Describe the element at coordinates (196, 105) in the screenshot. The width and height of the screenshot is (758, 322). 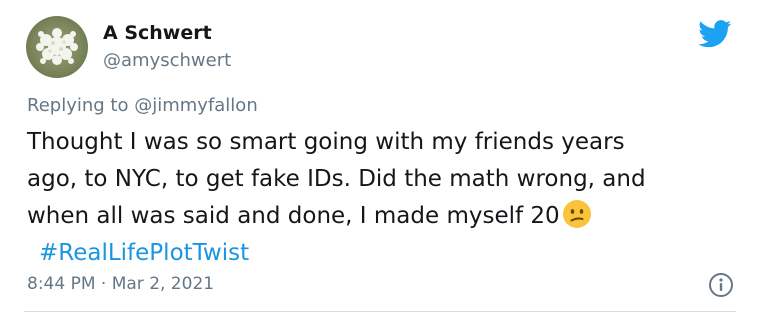
I see `reply-handle-link: @jimmyfallon` at that location.